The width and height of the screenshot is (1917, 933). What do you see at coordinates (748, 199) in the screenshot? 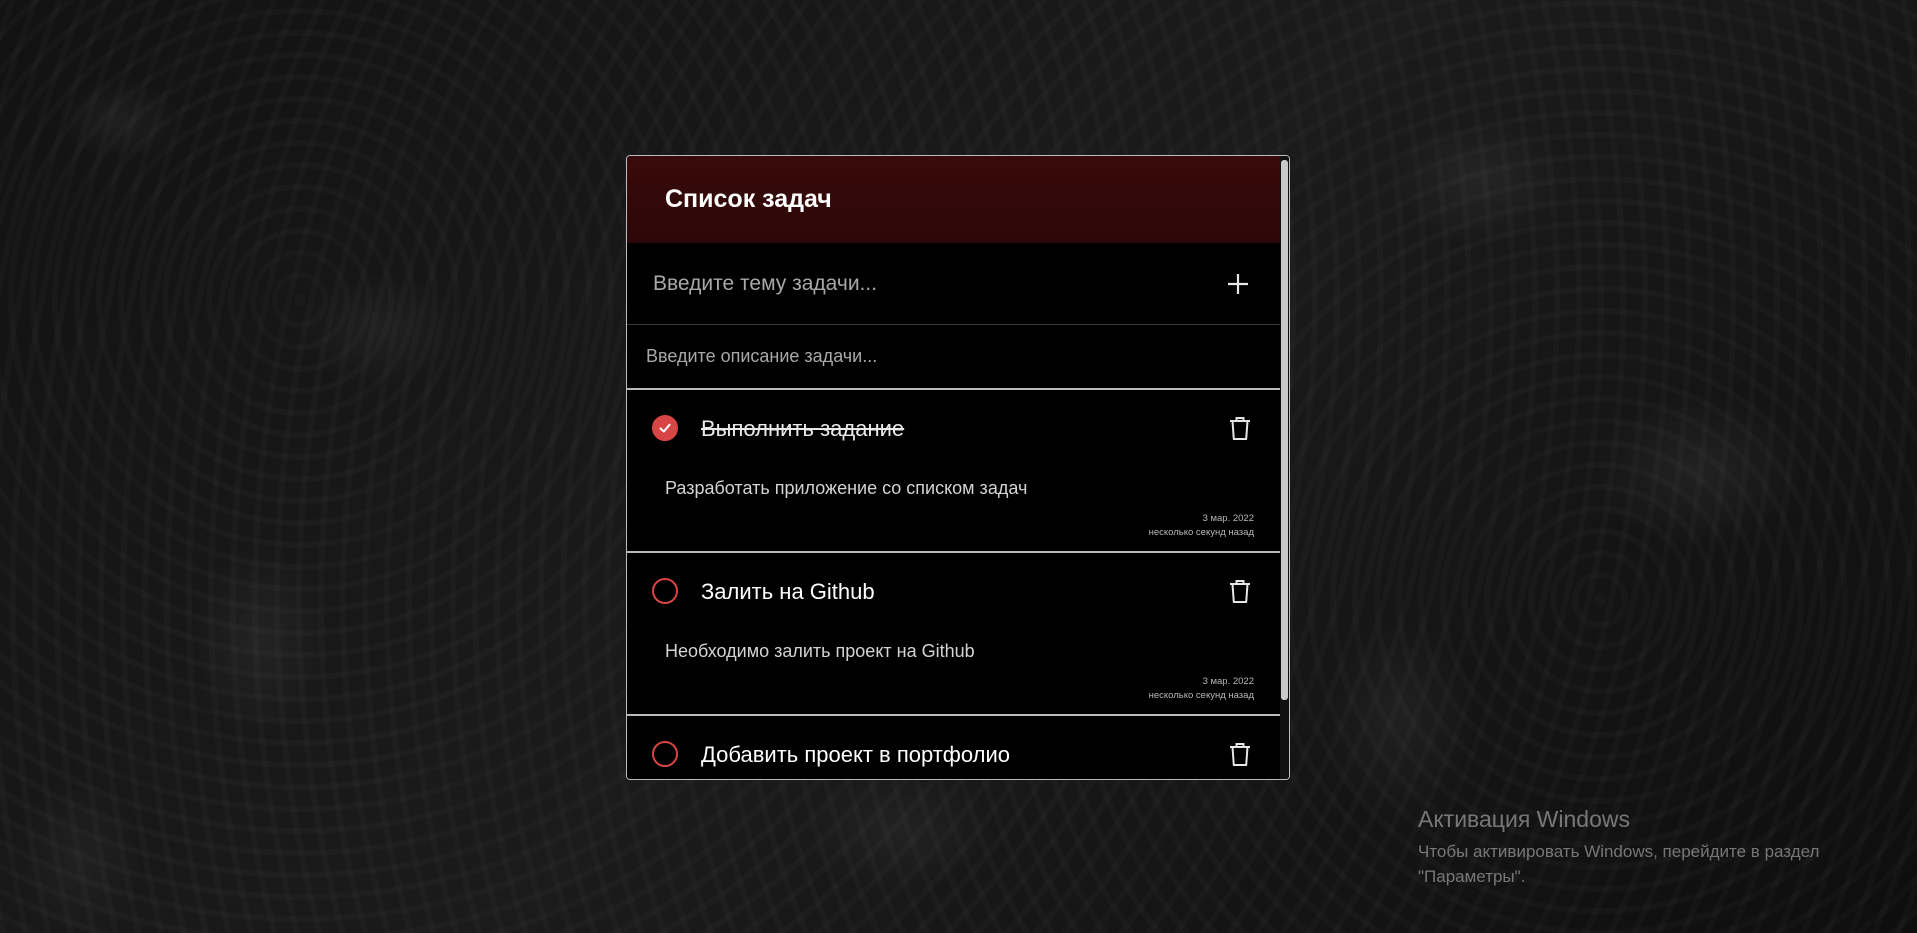
I see `page-title: Список задач` at bounding box center [748, 199].